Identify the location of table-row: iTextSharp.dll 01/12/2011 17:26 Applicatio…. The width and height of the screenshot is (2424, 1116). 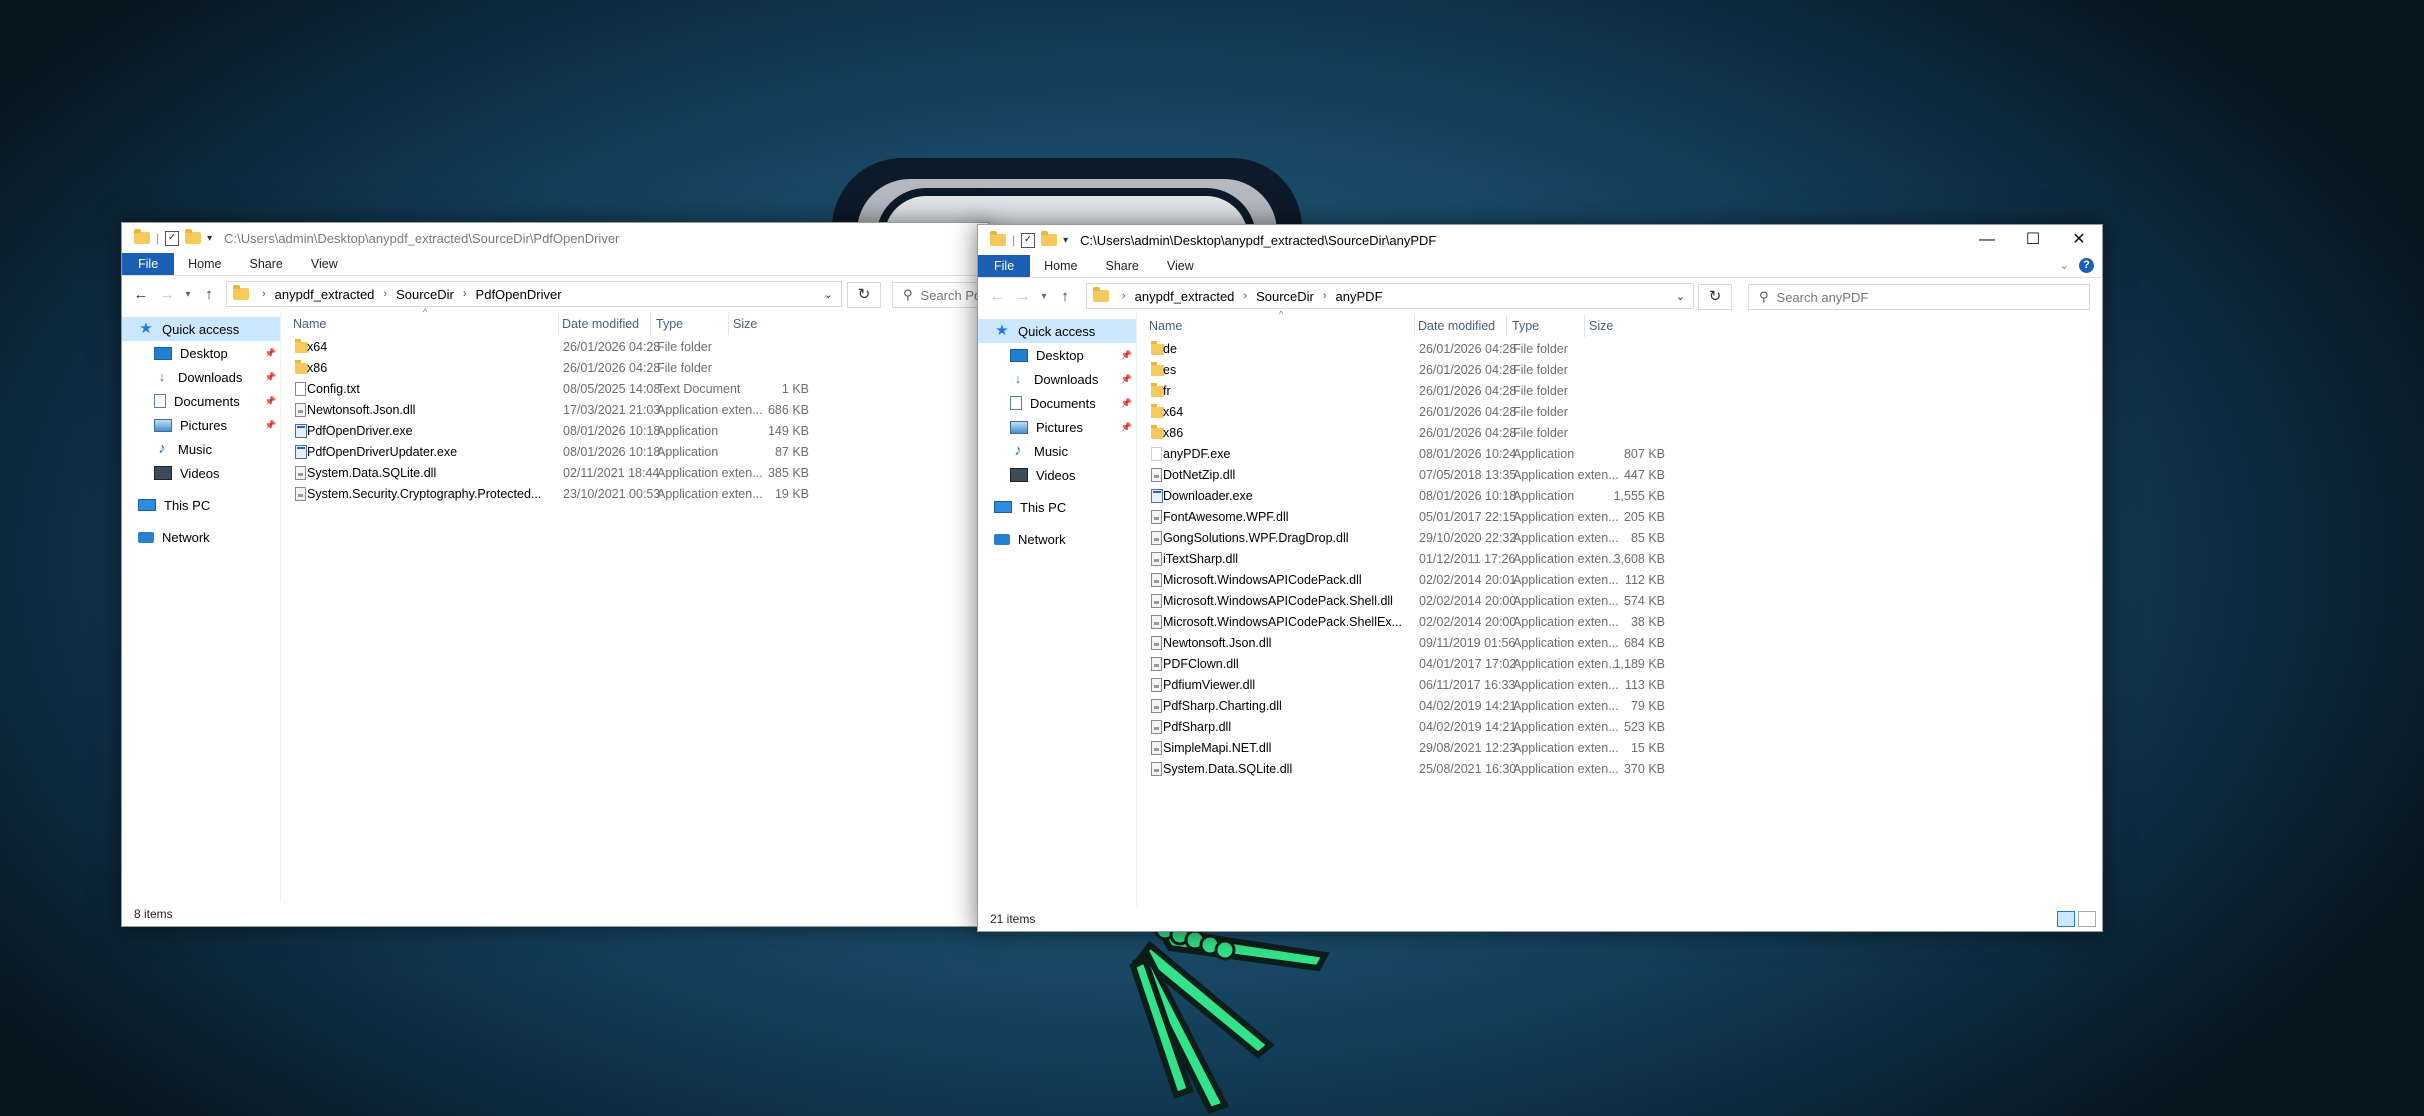
(1619, 559).